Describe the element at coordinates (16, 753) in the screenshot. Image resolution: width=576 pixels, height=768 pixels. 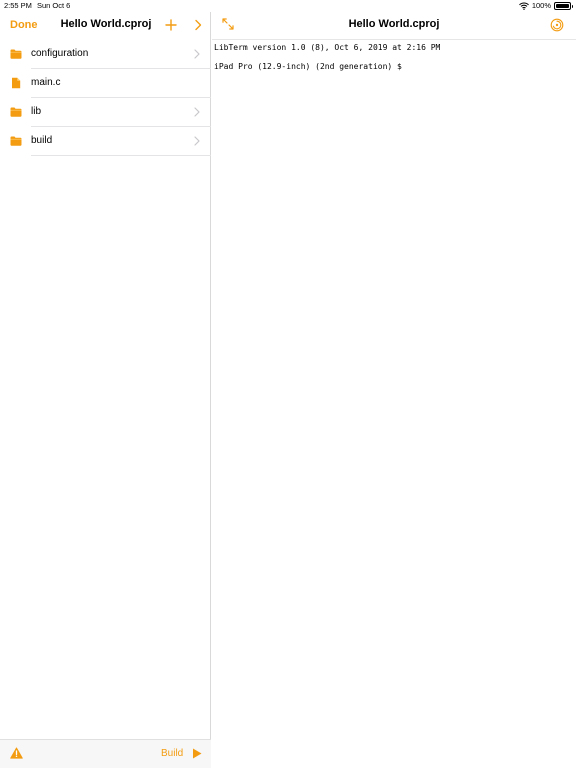
I see `warning-icon` at that location.